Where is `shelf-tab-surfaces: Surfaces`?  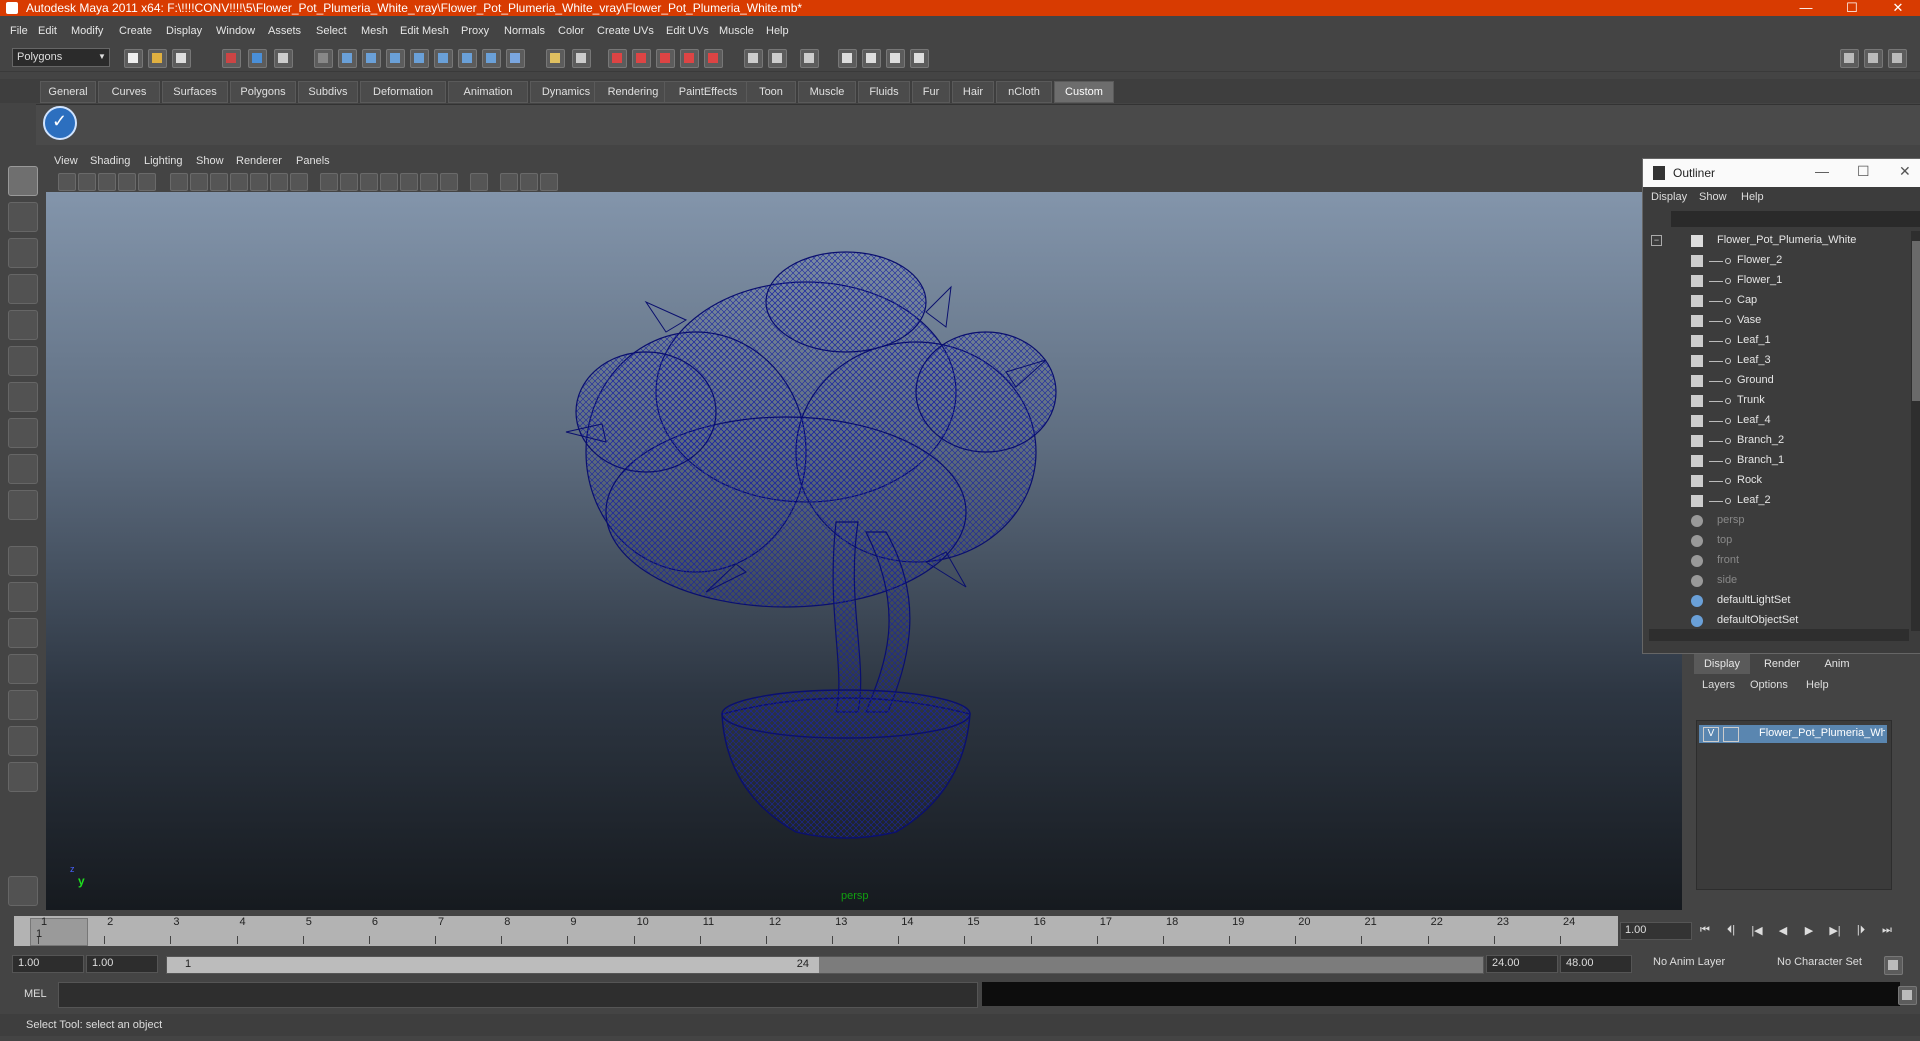 shelf-tab-surfaces: Surfaces is located at coordinates (195, 92).